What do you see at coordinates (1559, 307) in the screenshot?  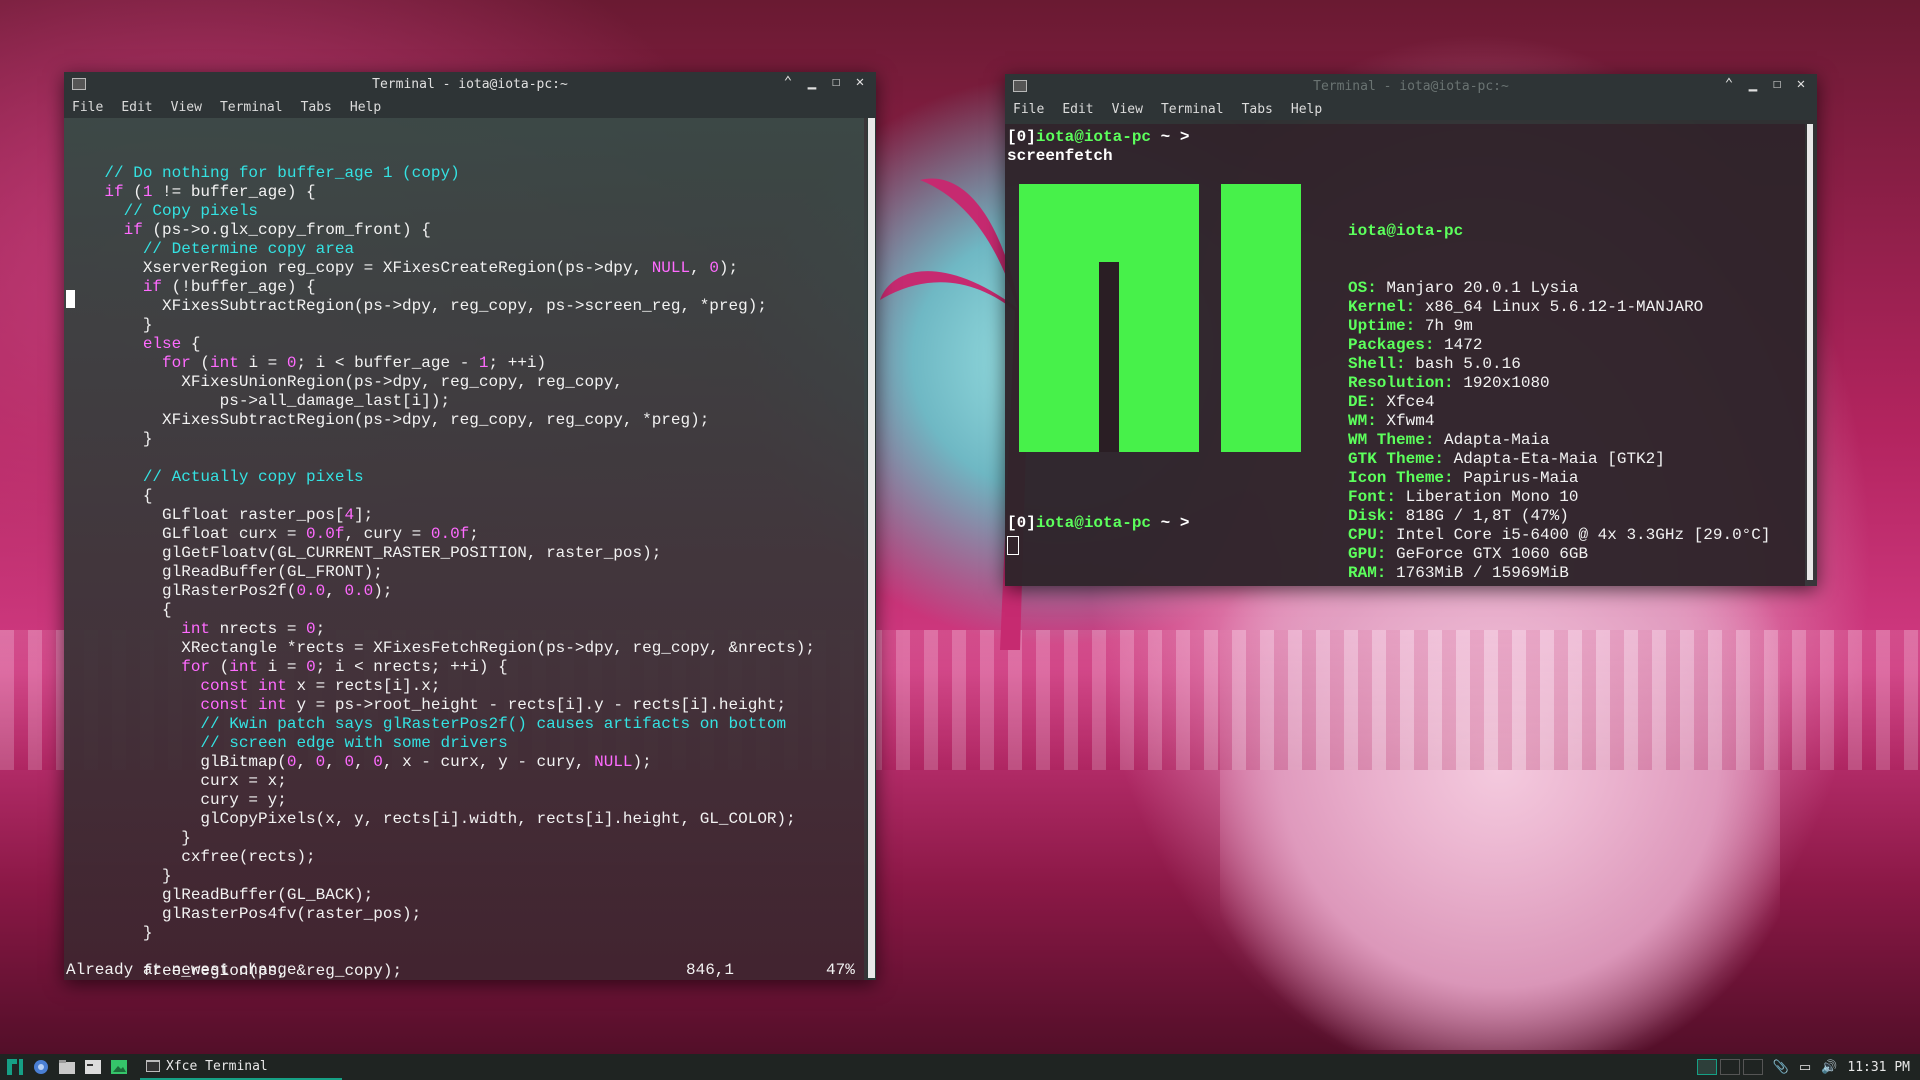 I see `system-info-row: Kernel: x86_64 Linux 5.6.12-1-MANJARO` at bounding box center [1559, 307].